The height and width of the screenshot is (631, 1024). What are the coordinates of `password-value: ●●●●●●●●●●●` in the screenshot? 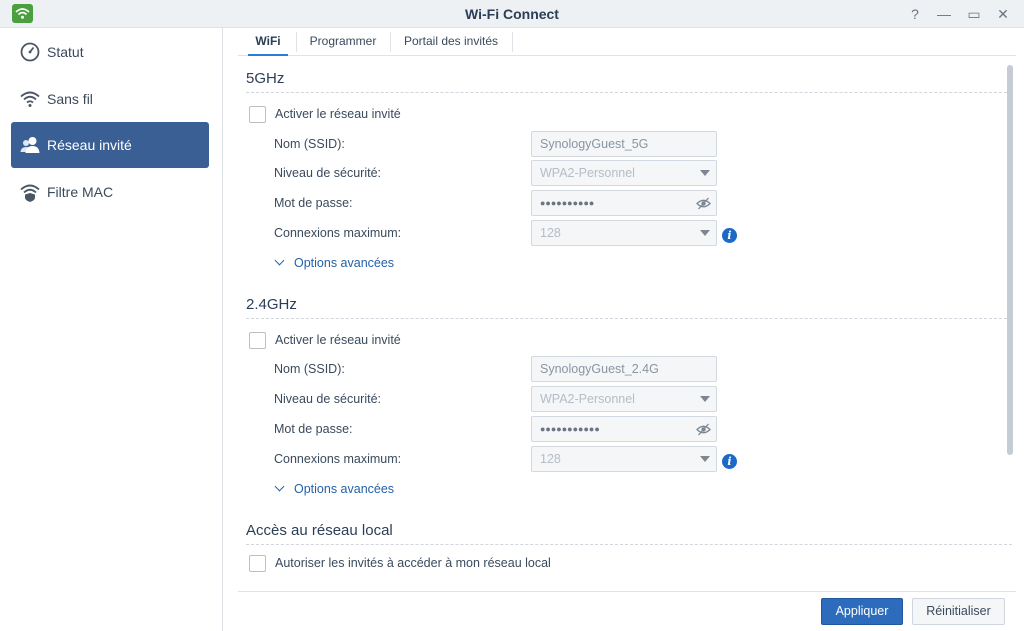 It's located at (570, 429).